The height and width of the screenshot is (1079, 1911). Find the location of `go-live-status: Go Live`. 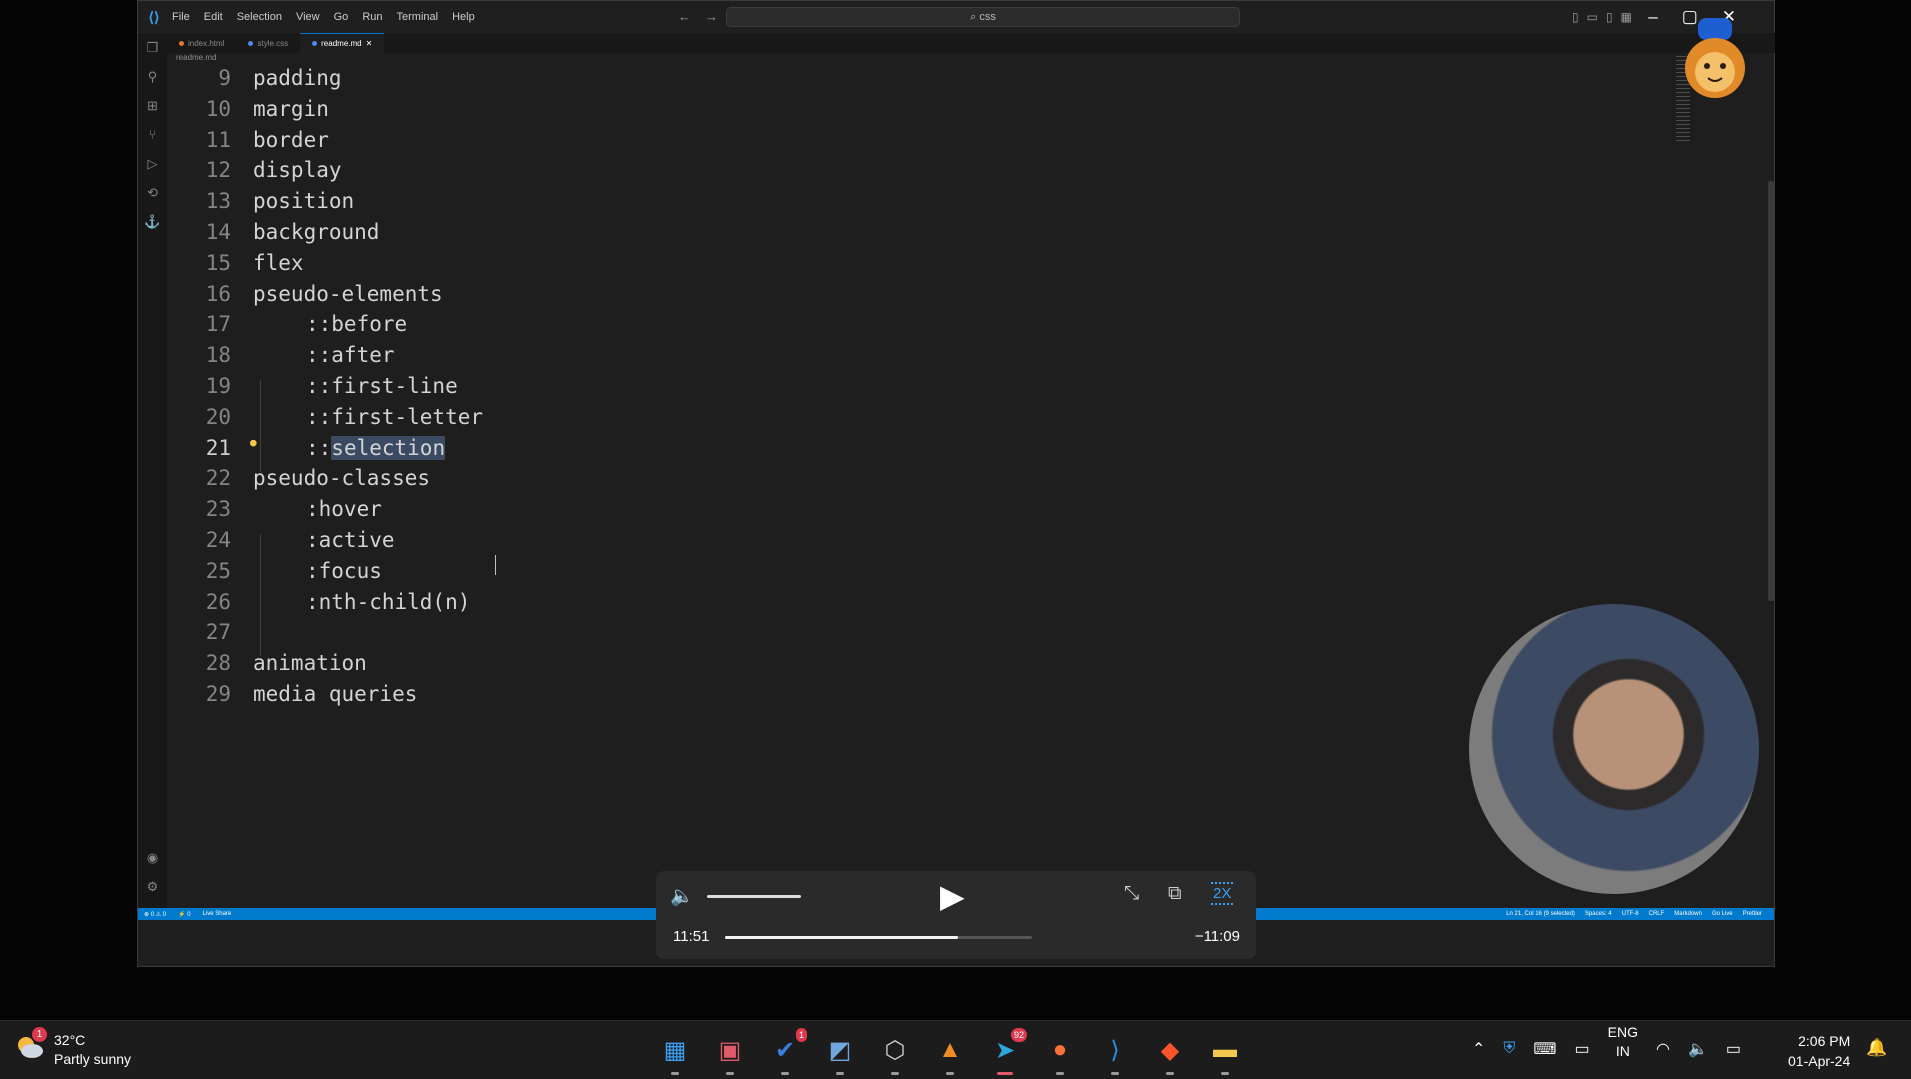

go-live-status: Go Live is located at coordinates (1722, 914).